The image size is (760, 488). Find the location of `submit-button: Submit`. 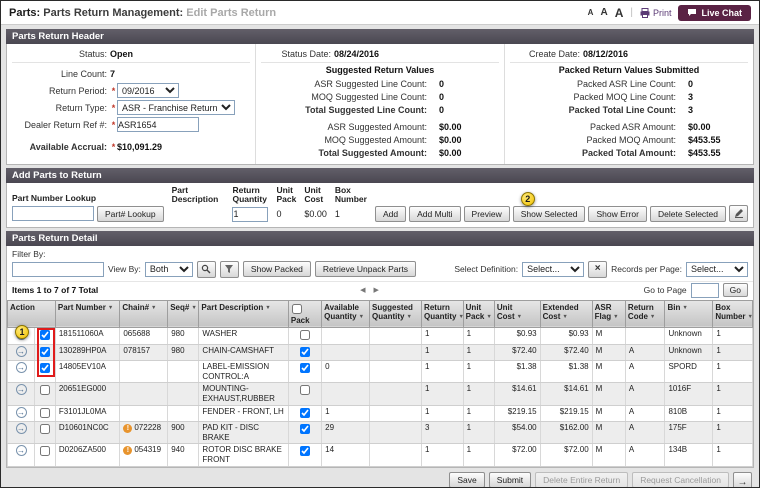

submit-button: Submit is located at coordinates (510, 479).